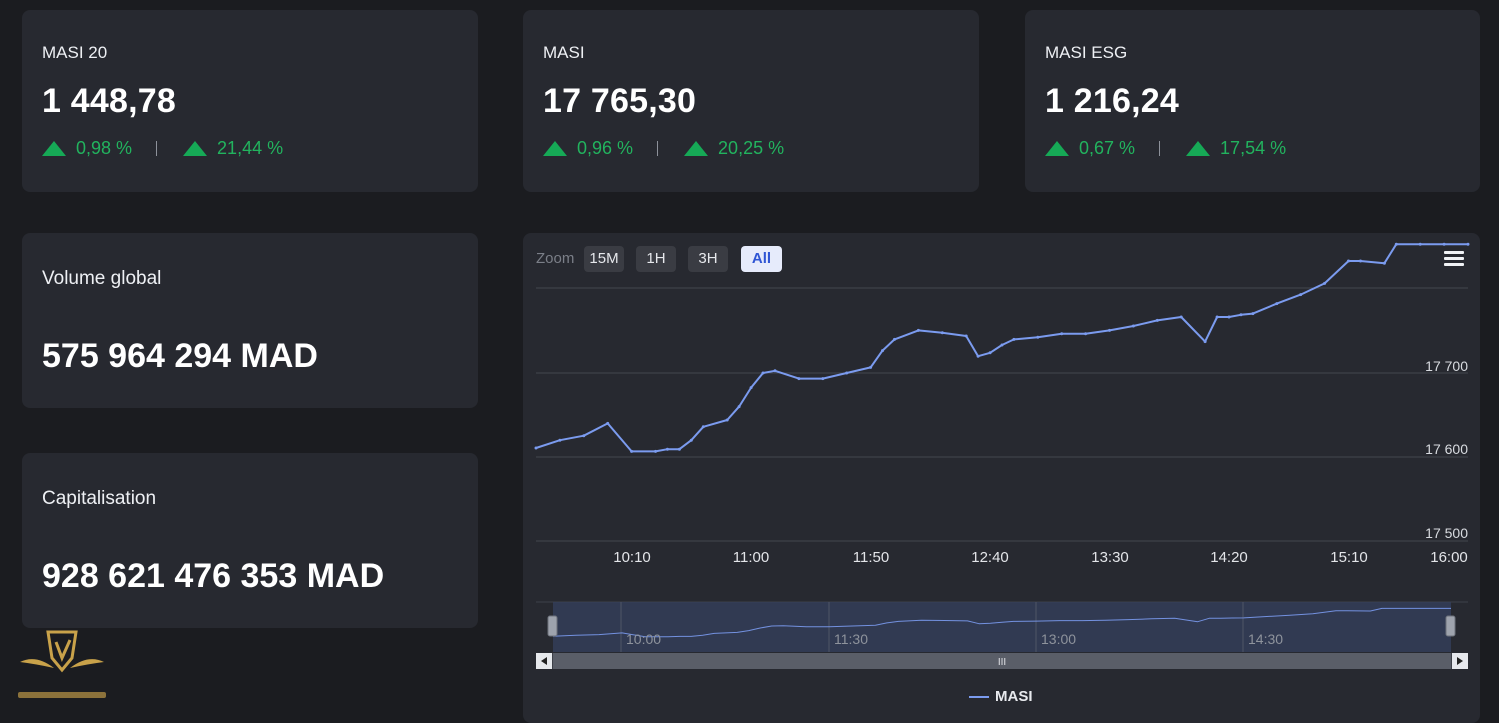 The image size is (1499, 723). I want to click on change-ytd: 20,25 %, so click(751, 148).